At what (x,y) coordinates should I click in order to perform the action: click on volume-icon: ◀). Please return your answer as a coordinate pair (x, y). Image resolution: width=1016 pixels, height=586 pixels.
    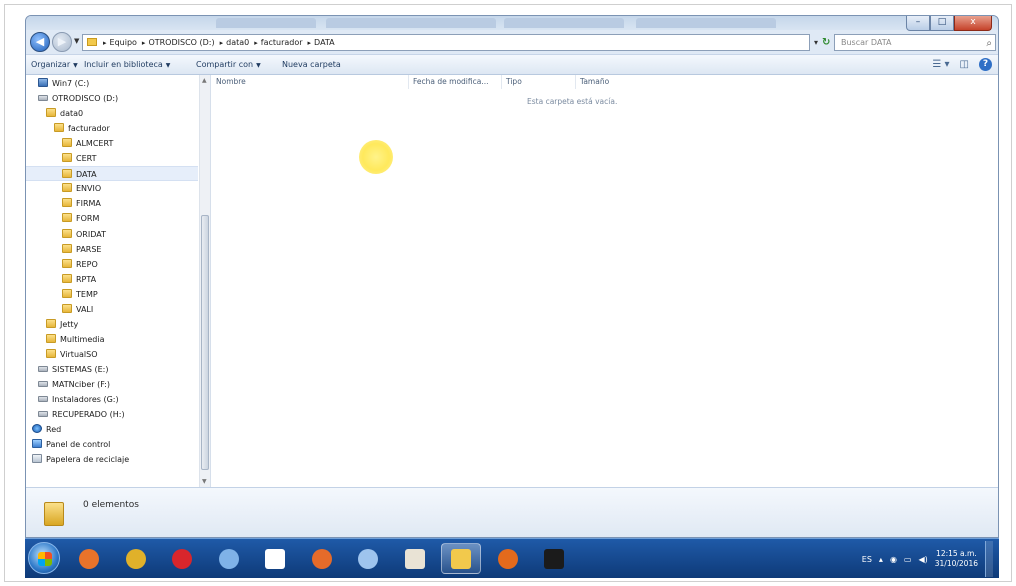
    Looking at the image, I should click on (922, 559).